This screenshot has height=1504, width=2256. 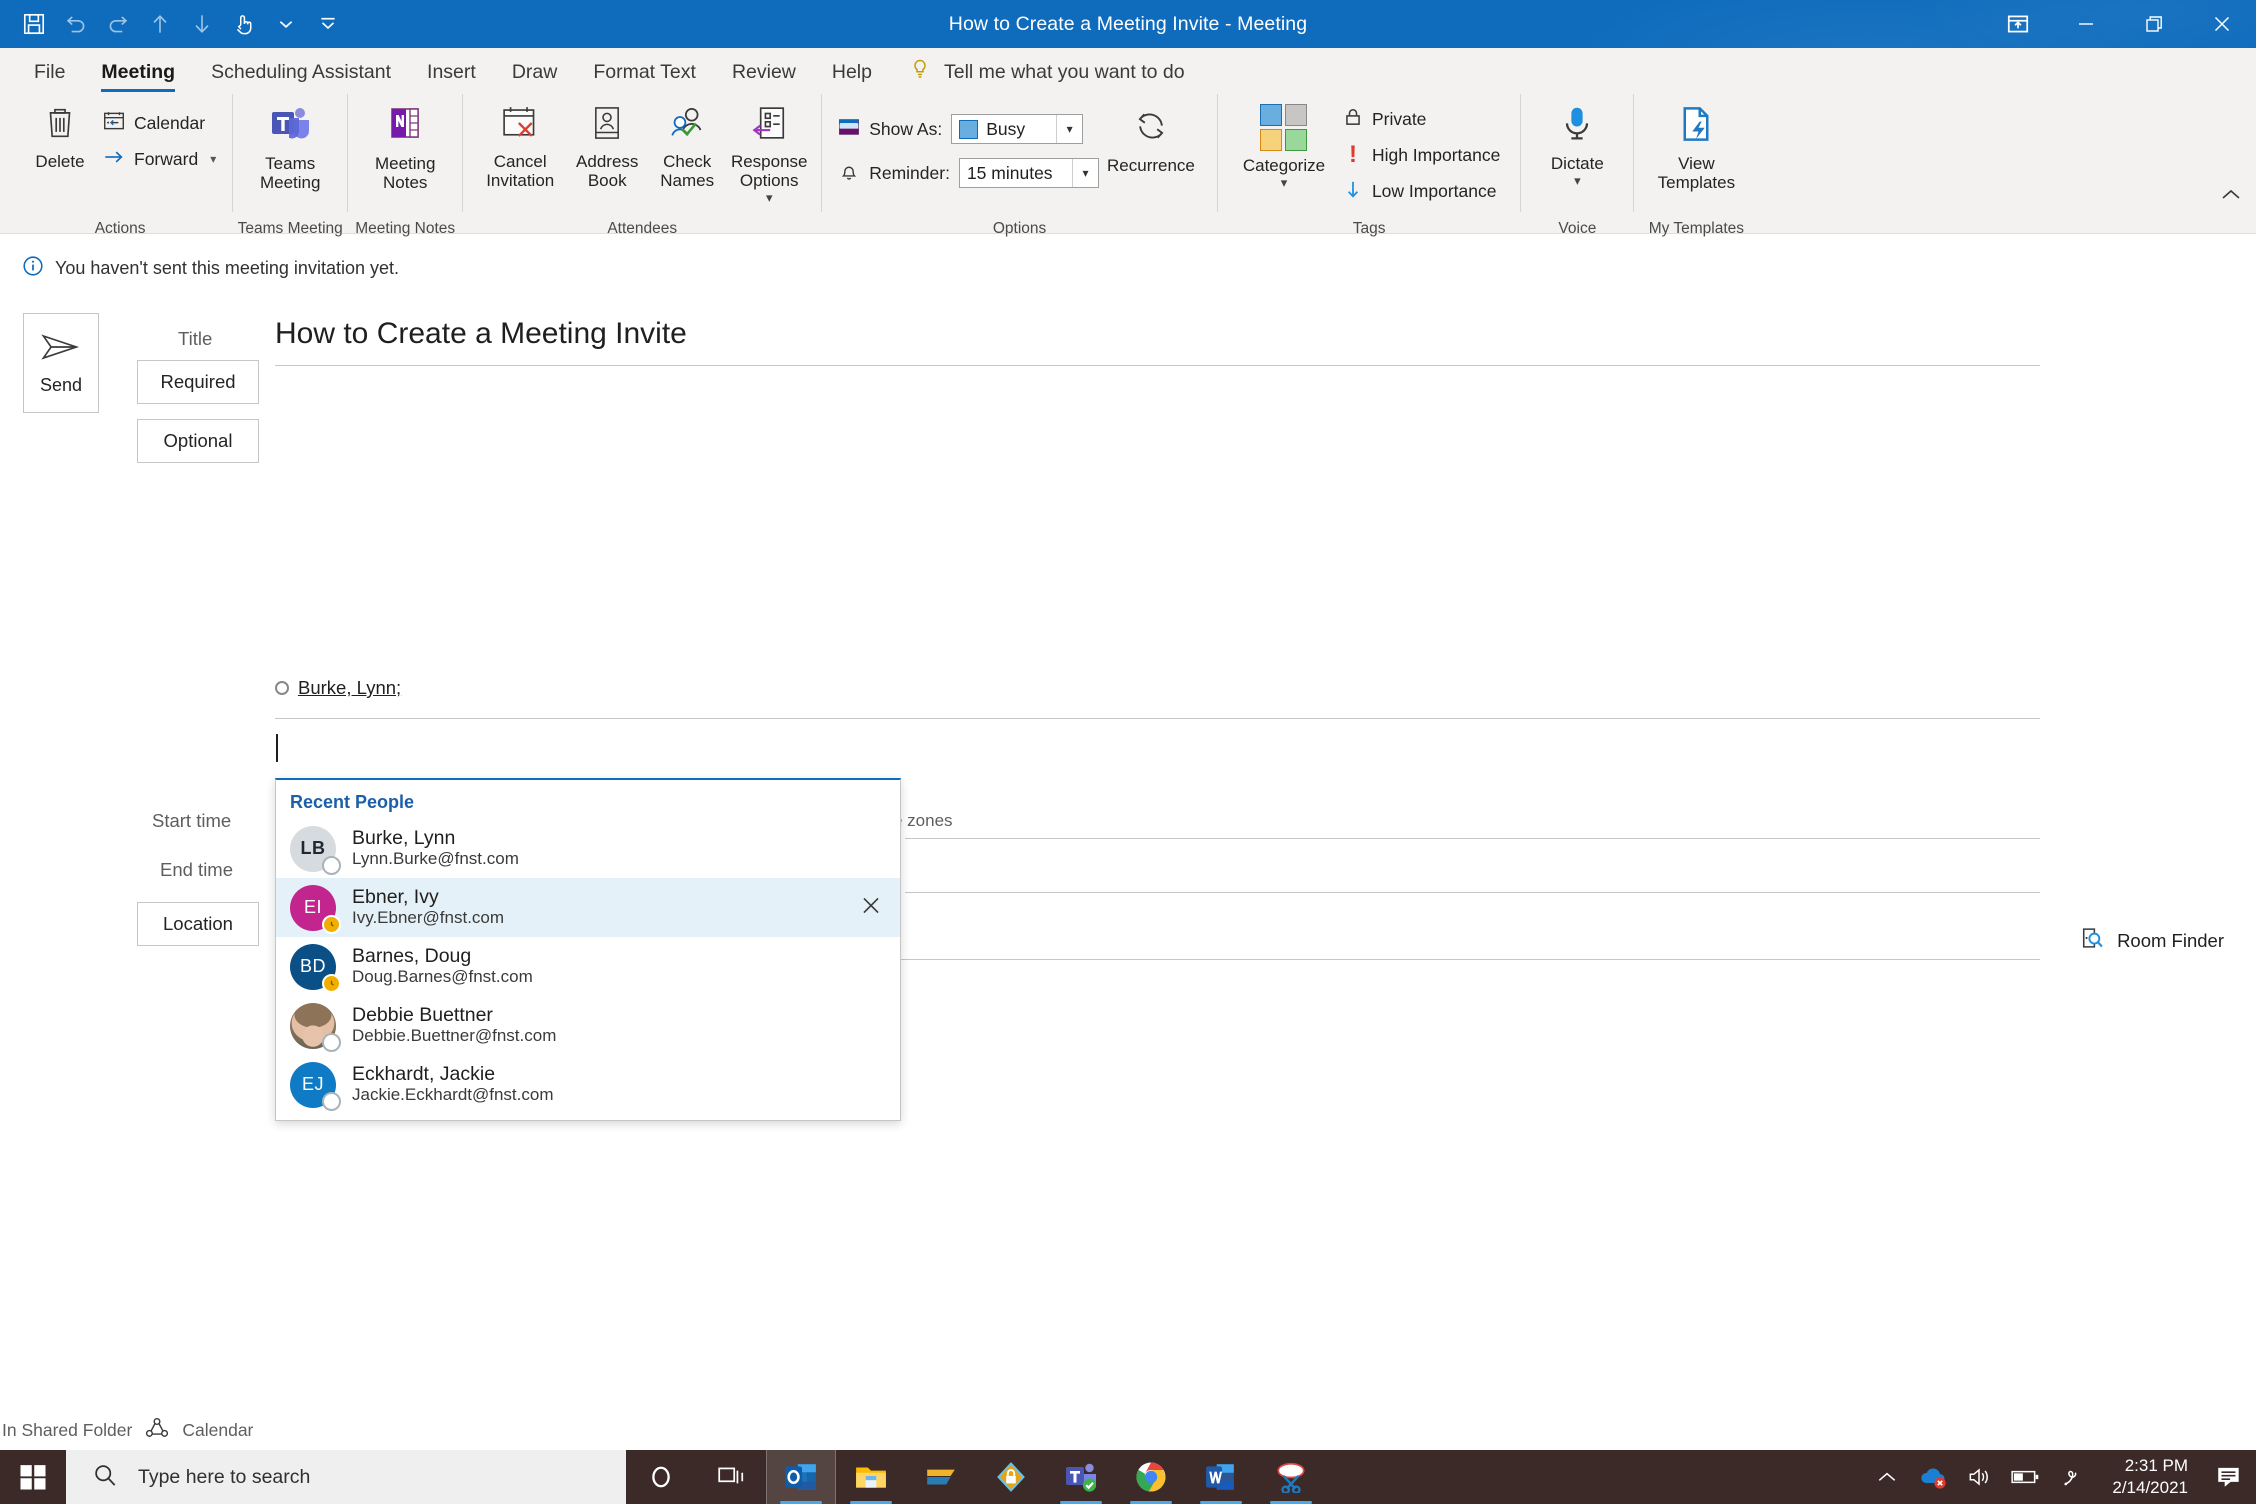 I want to click on tab-format-text: Format Text, so click(x=644, y=72).